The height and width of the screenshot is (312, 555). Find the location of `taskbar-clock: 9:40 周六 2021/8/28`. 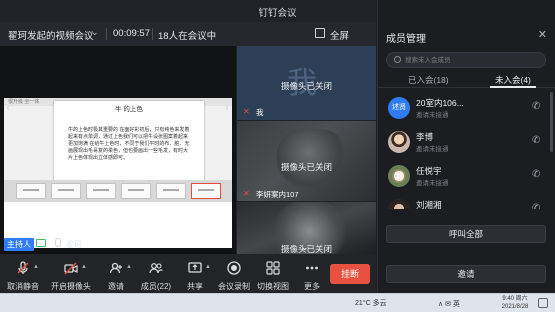

taskbar-clock: 9:40 周六 2021/8/28 is located at coordinates (515, 303).